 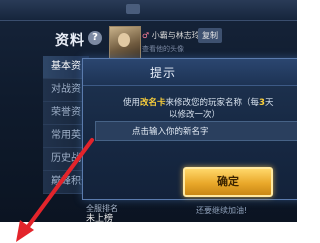 I want to click on dialog-message: 使用改名卡来修改您的玩家名称（每3天 以修改一次）, so click(x=210, y=109).